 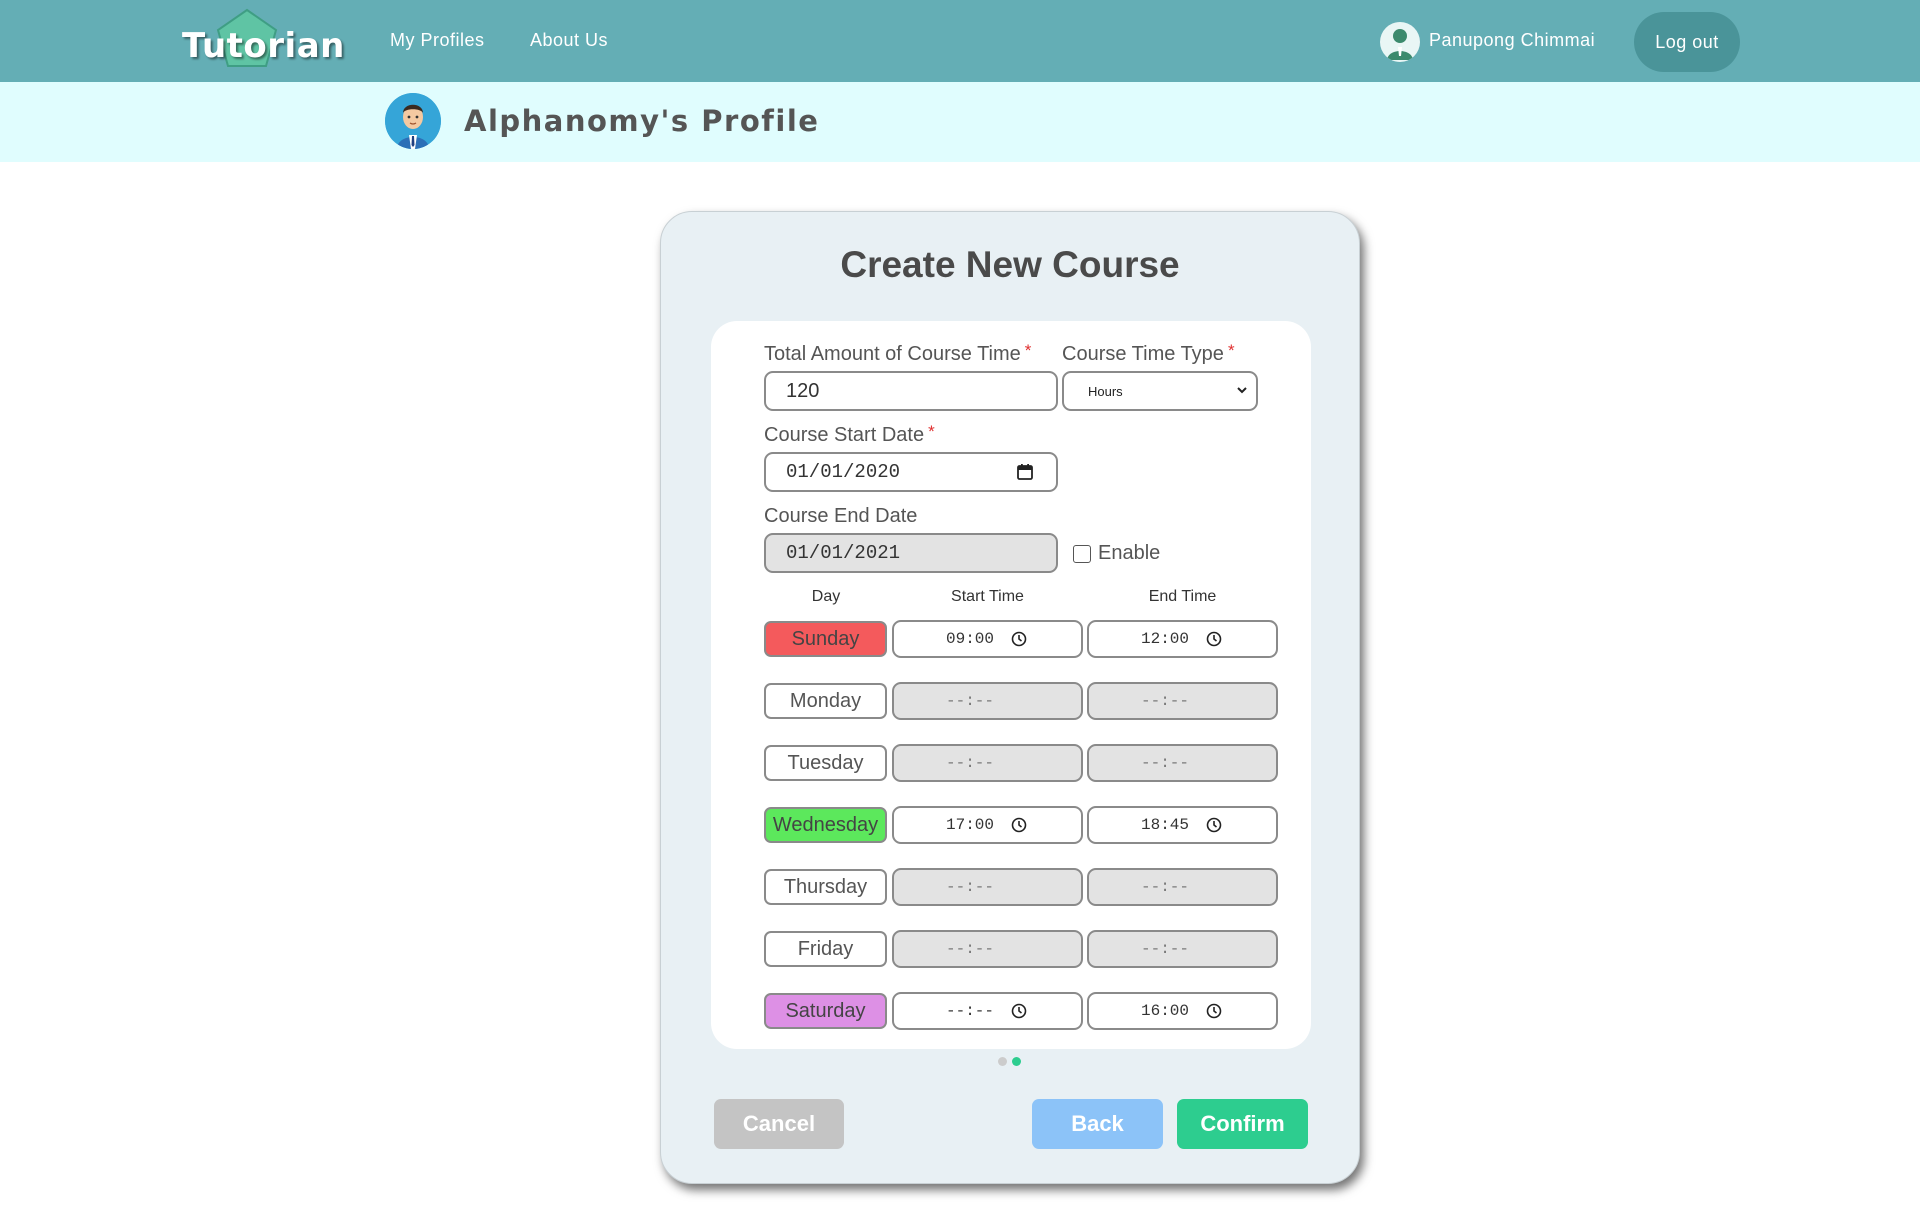 What do you see at coordinates (970, 1011) in the screenshot?
I see `saturday-start-value: --:--` at bounding box center [970, 1011].